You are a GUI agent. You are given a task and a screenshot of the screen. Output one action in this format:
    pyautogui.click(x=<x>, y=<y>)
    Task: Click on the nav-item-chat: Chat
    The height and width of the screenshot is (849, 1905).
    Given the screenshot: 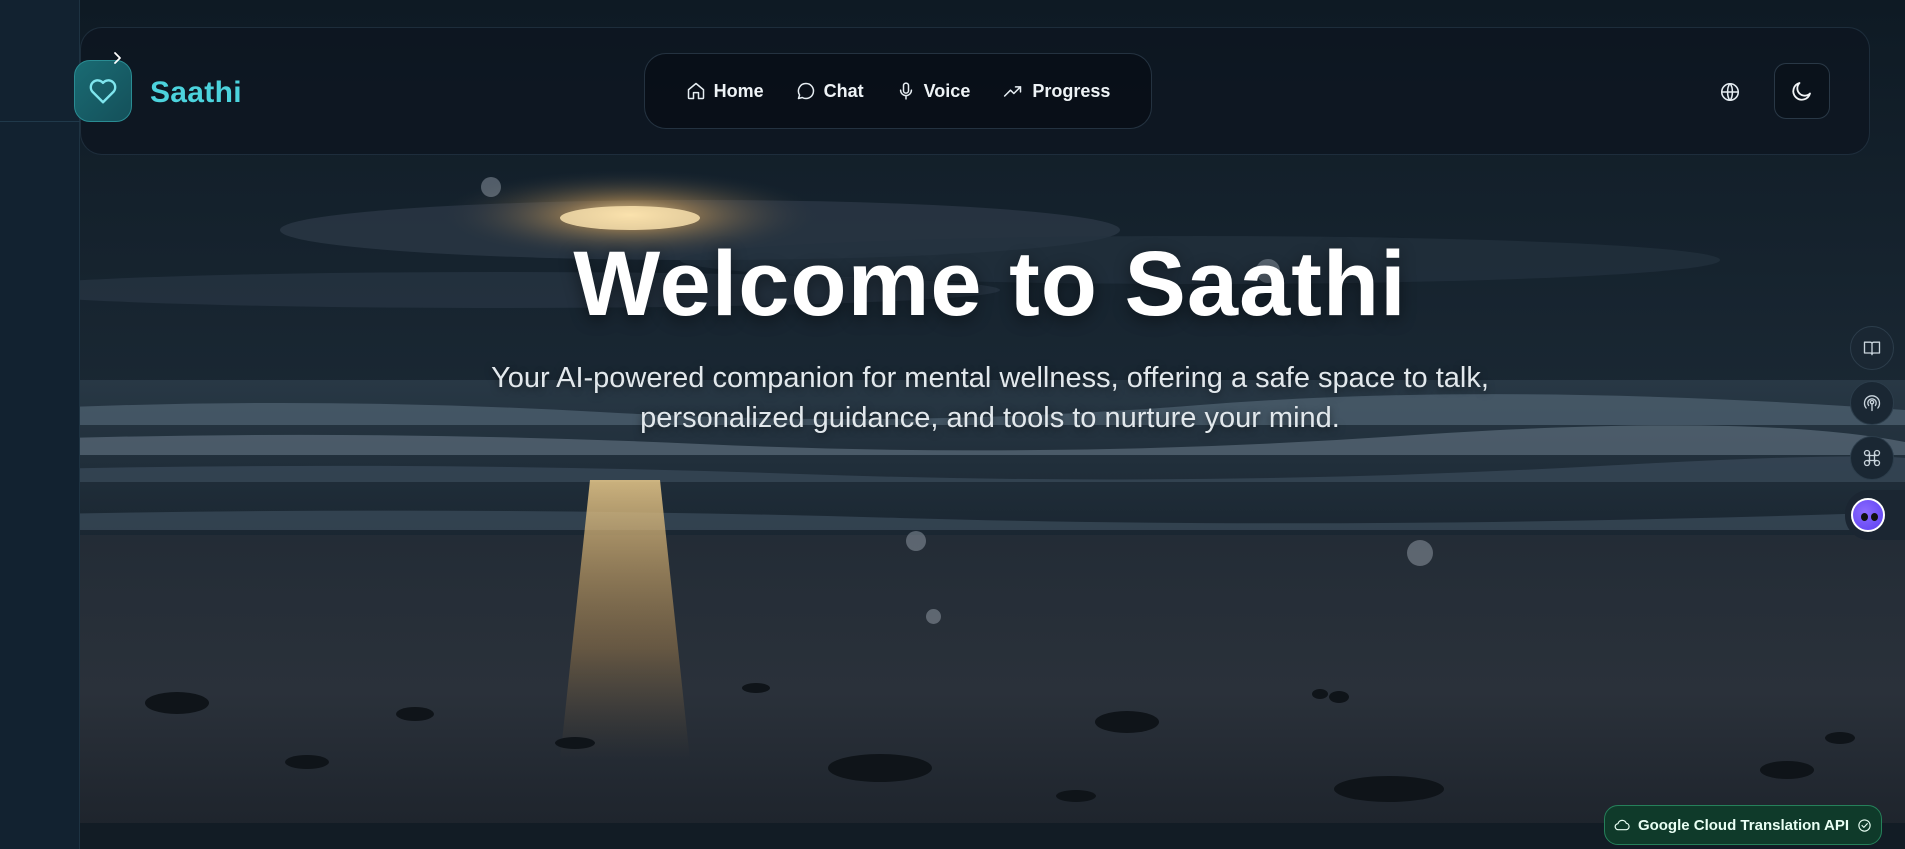 What is the action you would take?
    pyautogui.click(x=830, y=91)
    